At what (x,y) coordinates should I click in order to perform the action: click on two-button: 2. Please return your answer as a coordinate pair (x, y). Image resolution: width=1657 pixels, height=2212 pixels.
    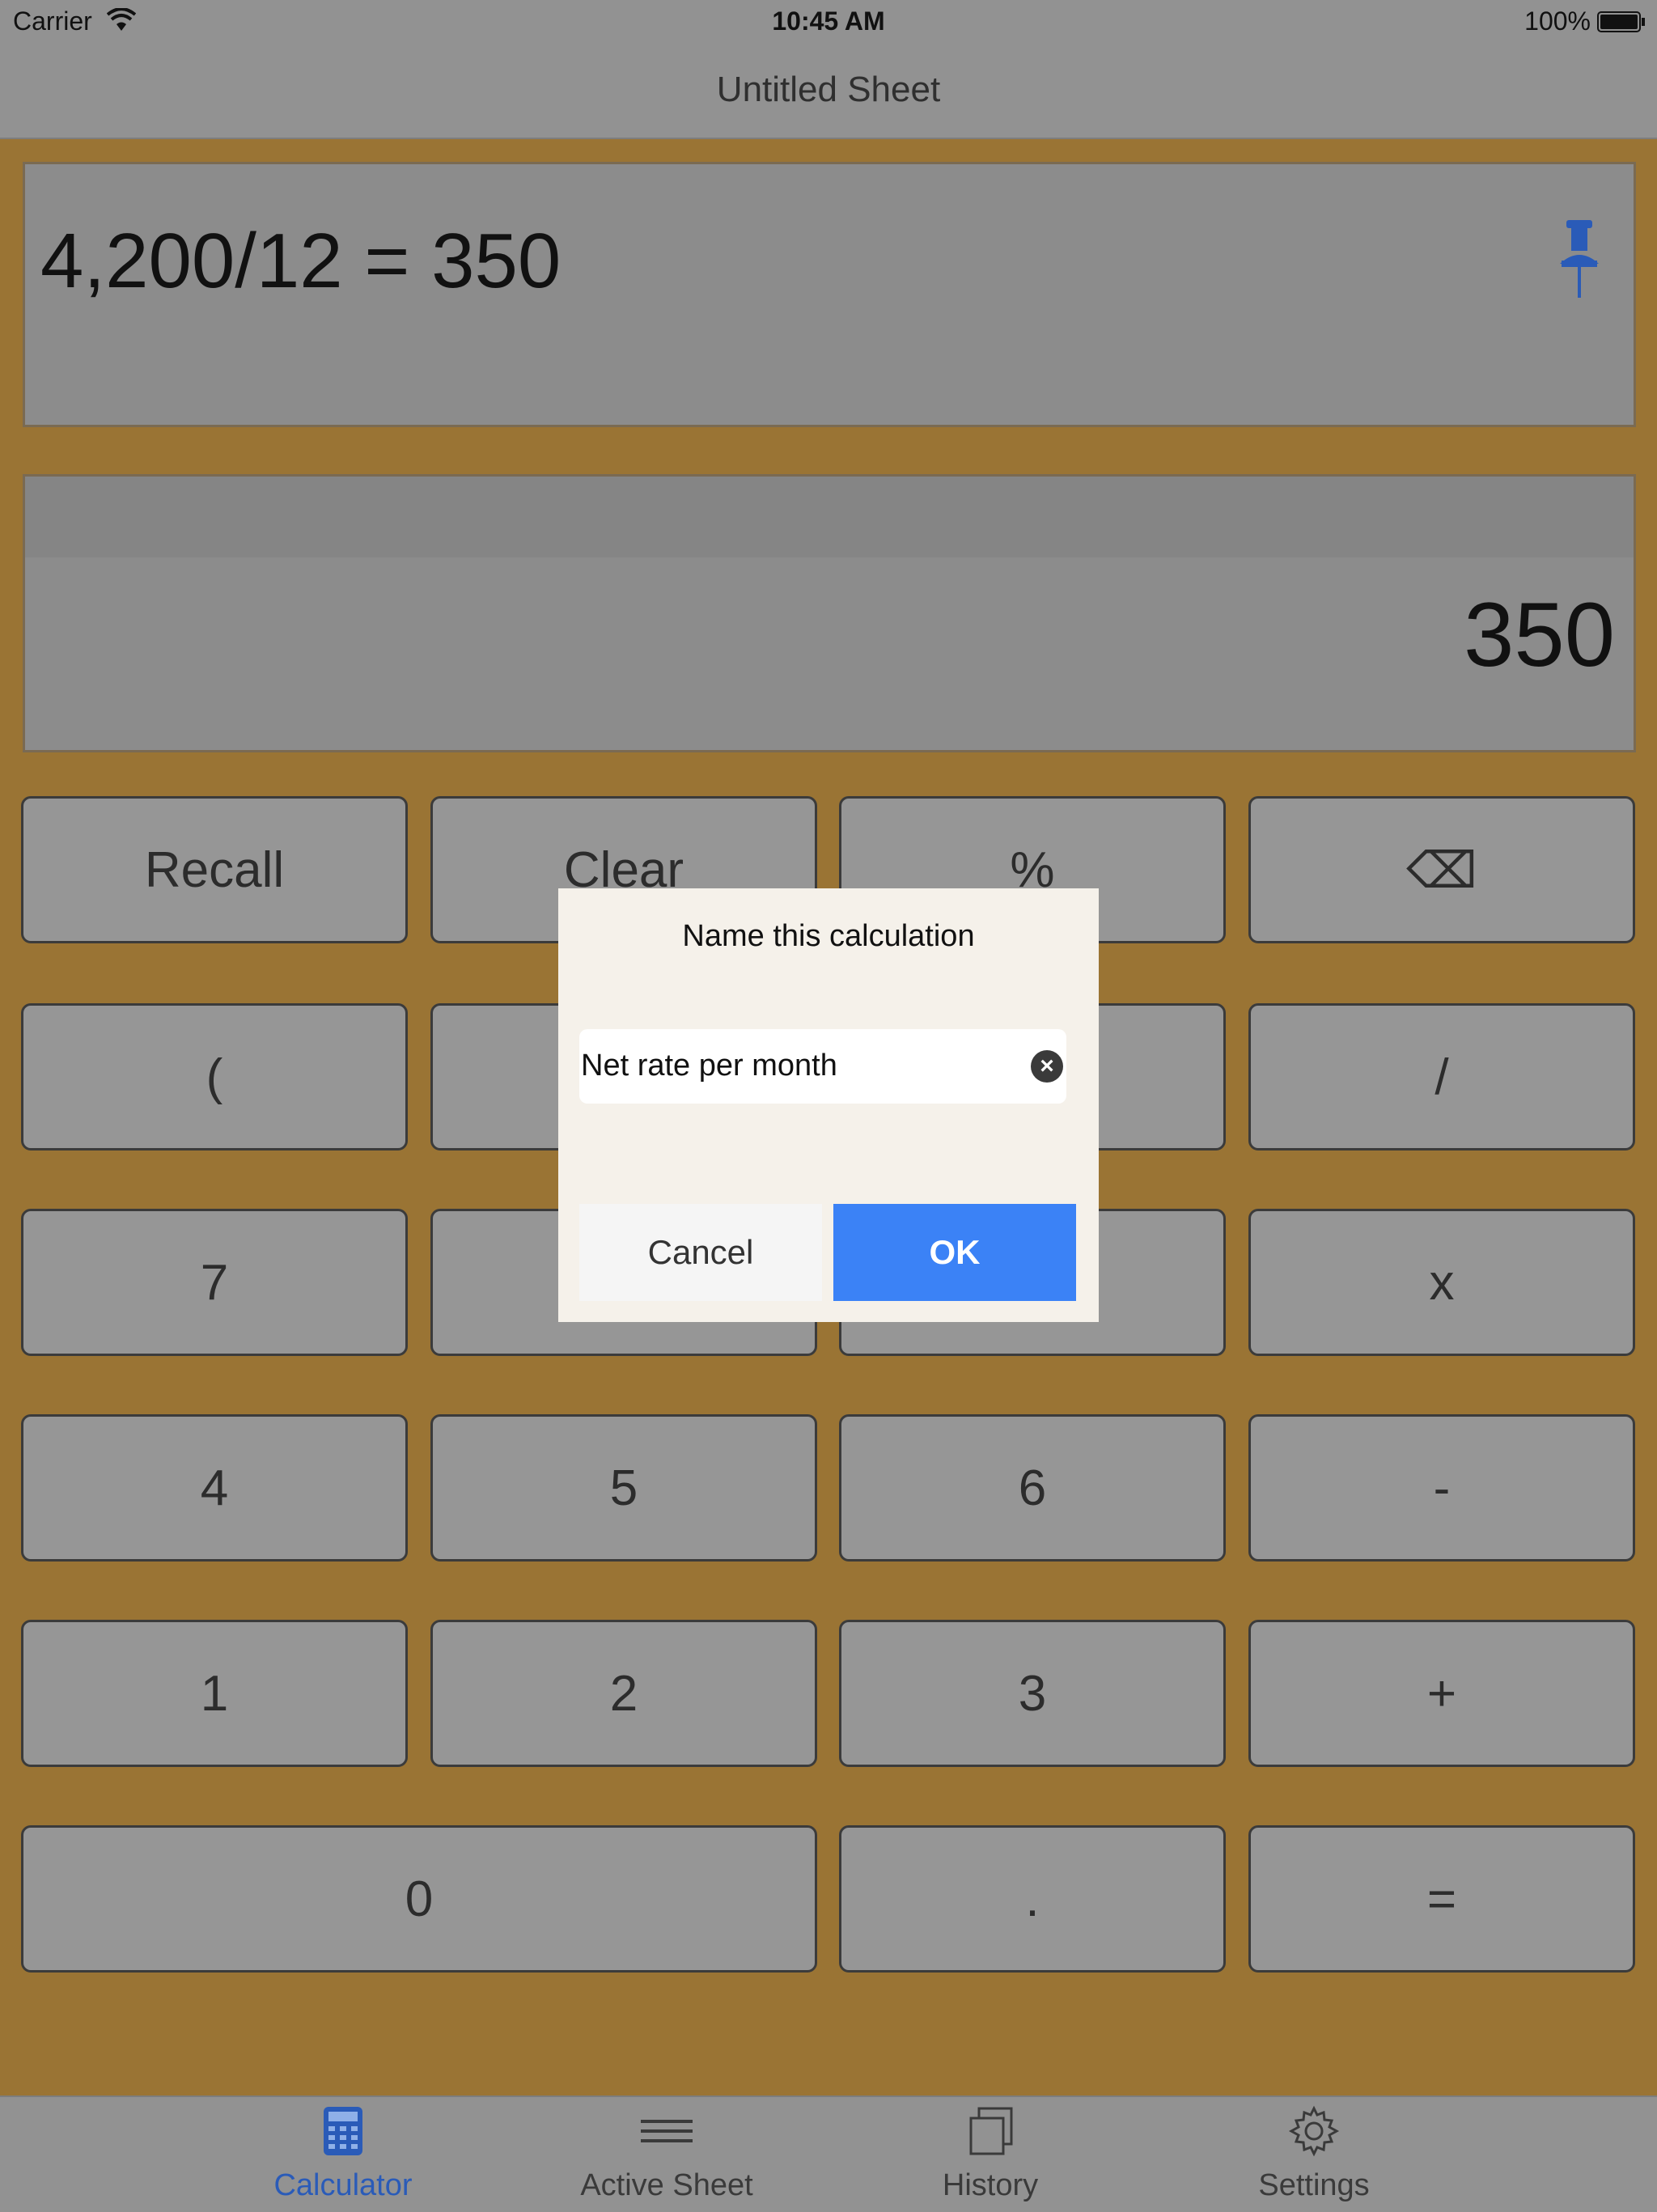
    Looking at the image, I should click on (623, 1693).